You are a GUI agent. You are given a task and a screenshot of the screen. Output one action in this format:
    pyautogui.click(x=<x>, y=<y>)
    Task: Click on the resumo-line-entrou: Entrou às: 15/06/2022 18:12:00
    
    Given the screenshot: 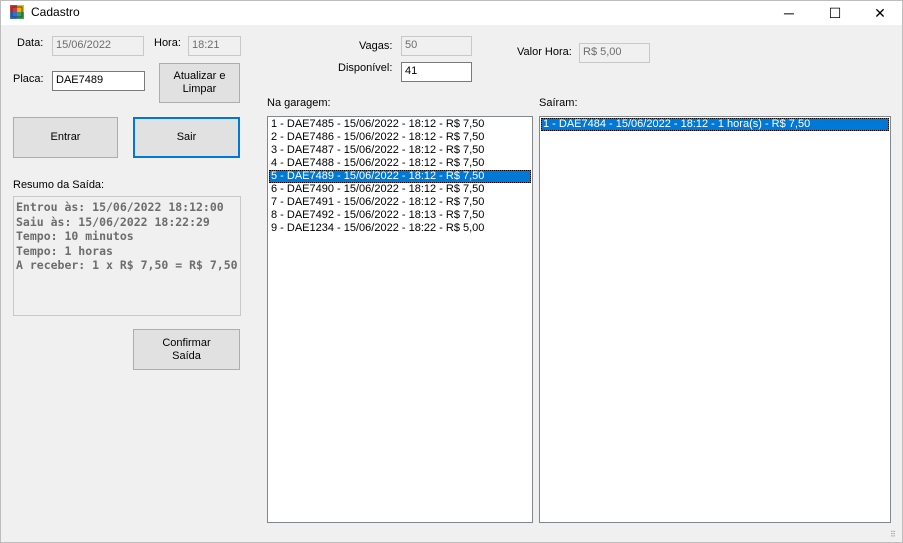 What is the action you would take?
    pyautogui.click(x=120, y=207)
    